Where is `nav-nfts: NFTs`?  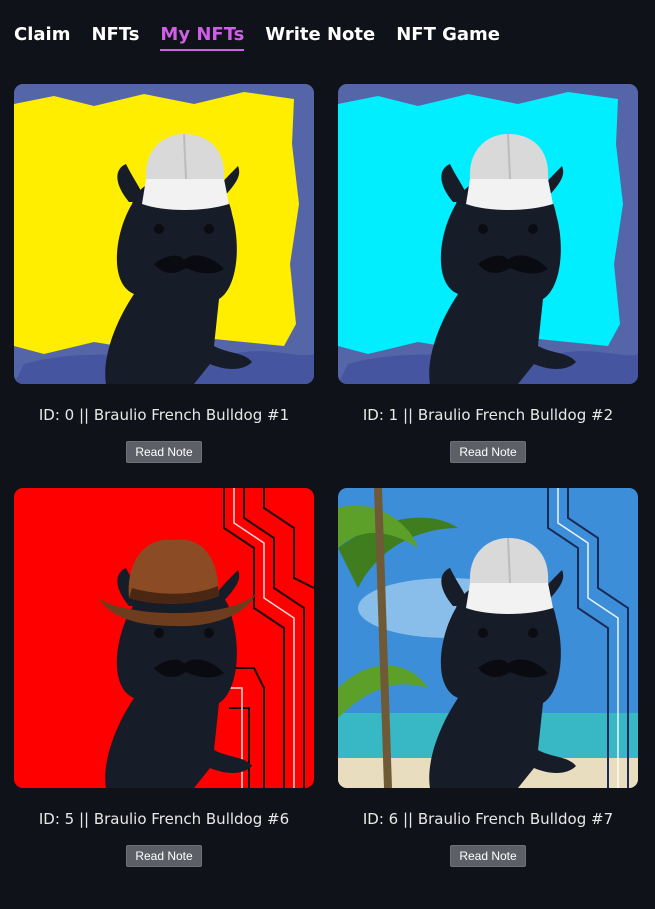
nav-nfts: NFTs is located at coordinates (115, 35).